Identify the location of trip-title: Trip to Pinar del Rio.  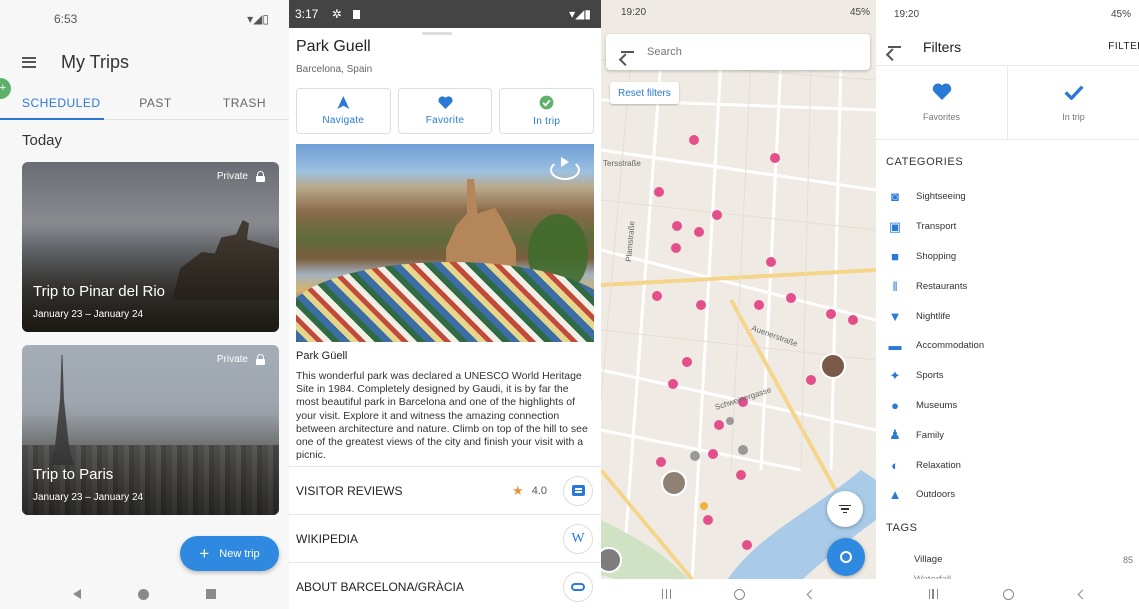
(99, 291).